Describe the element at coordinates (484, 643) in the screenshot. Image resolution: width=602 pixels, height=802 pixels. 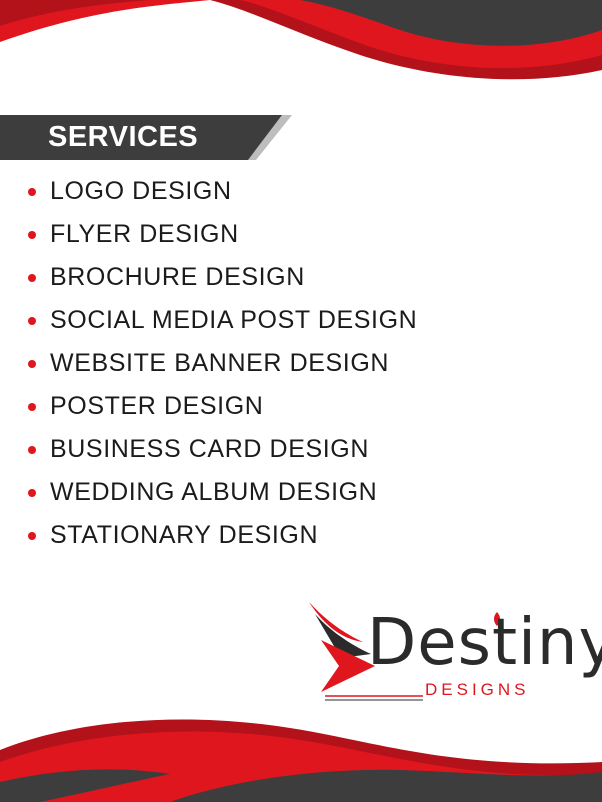
I see `logo-wordmark: Destiny` at that location.